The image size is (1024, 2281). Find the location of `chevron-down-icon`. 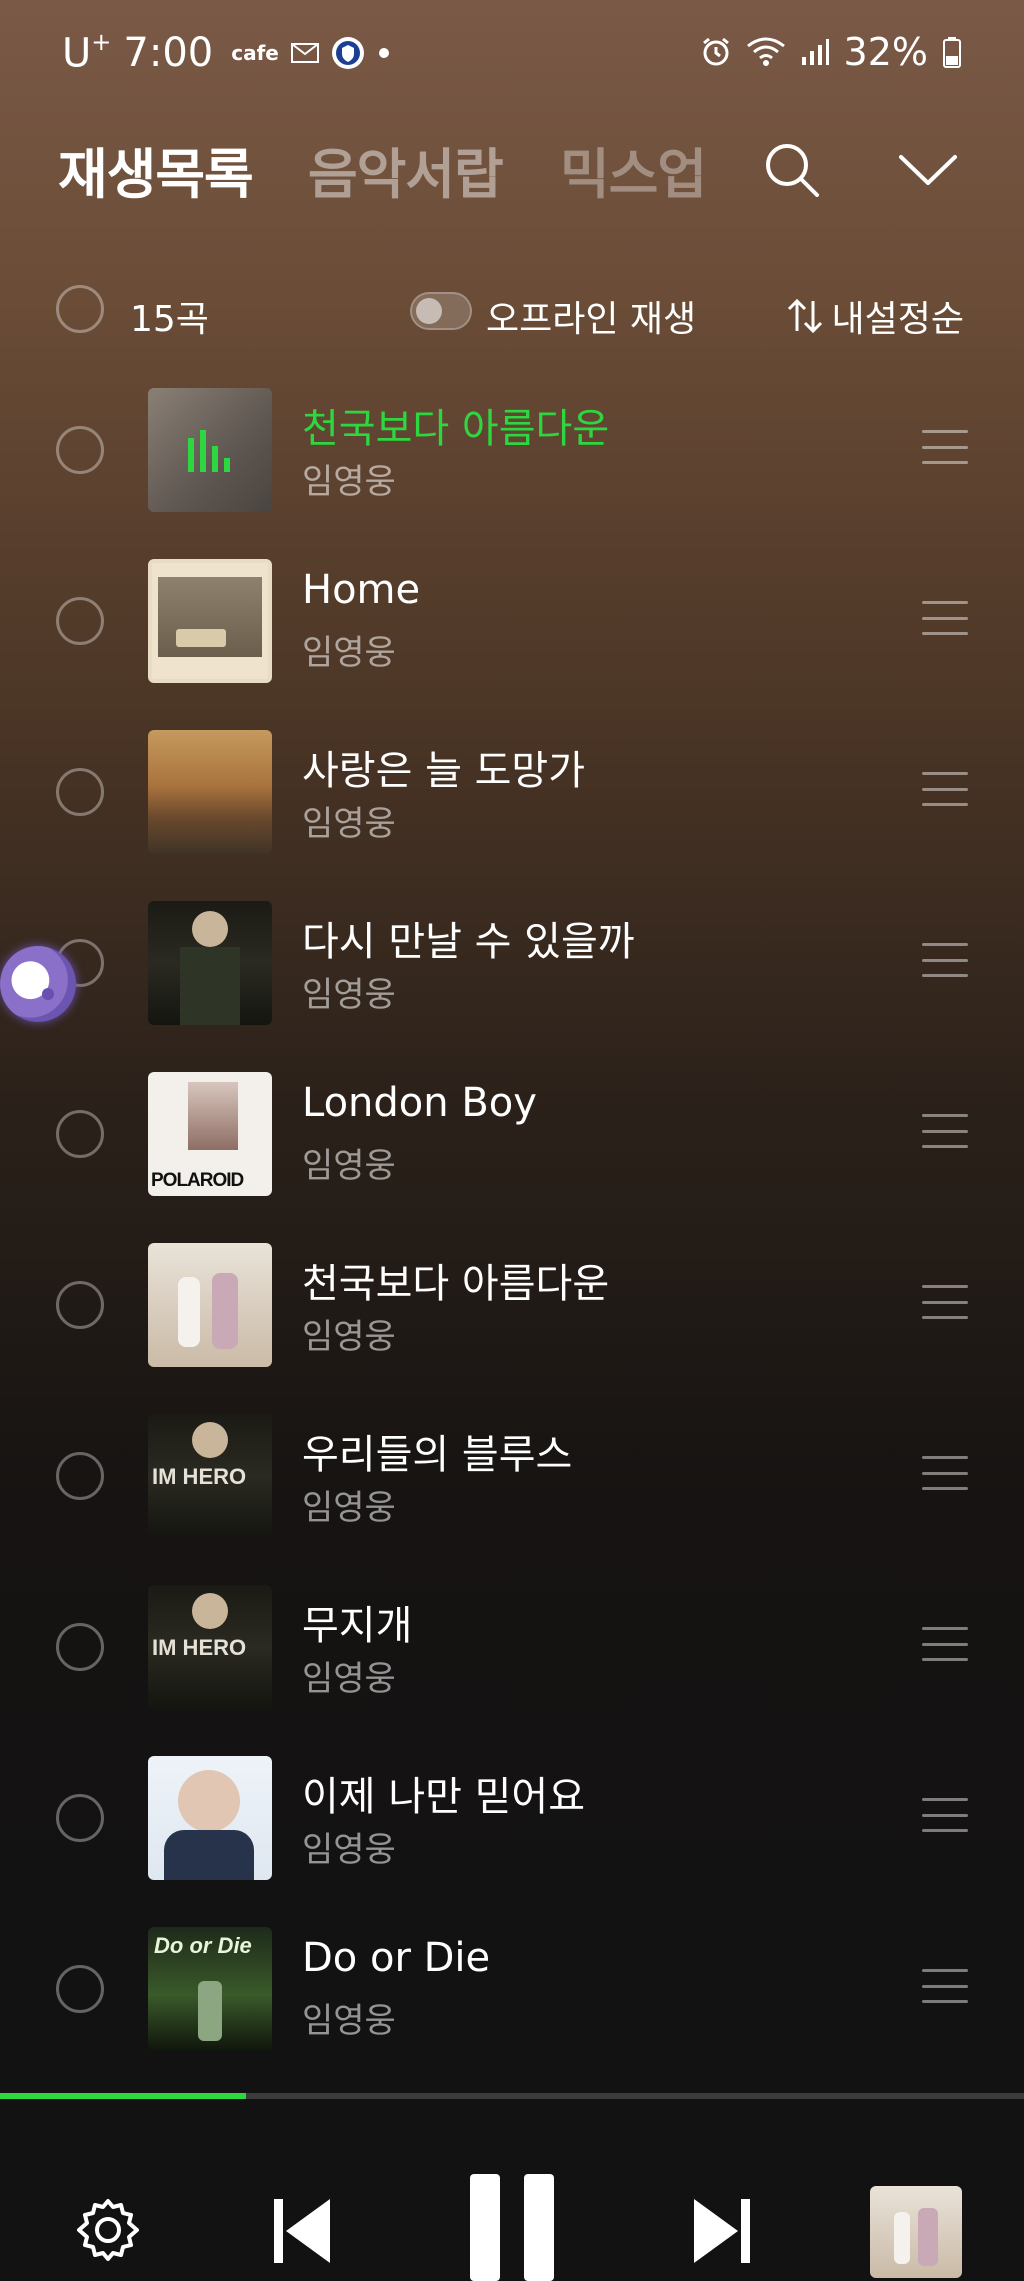

chevron-down-icon is located at coordinates (928, 170).